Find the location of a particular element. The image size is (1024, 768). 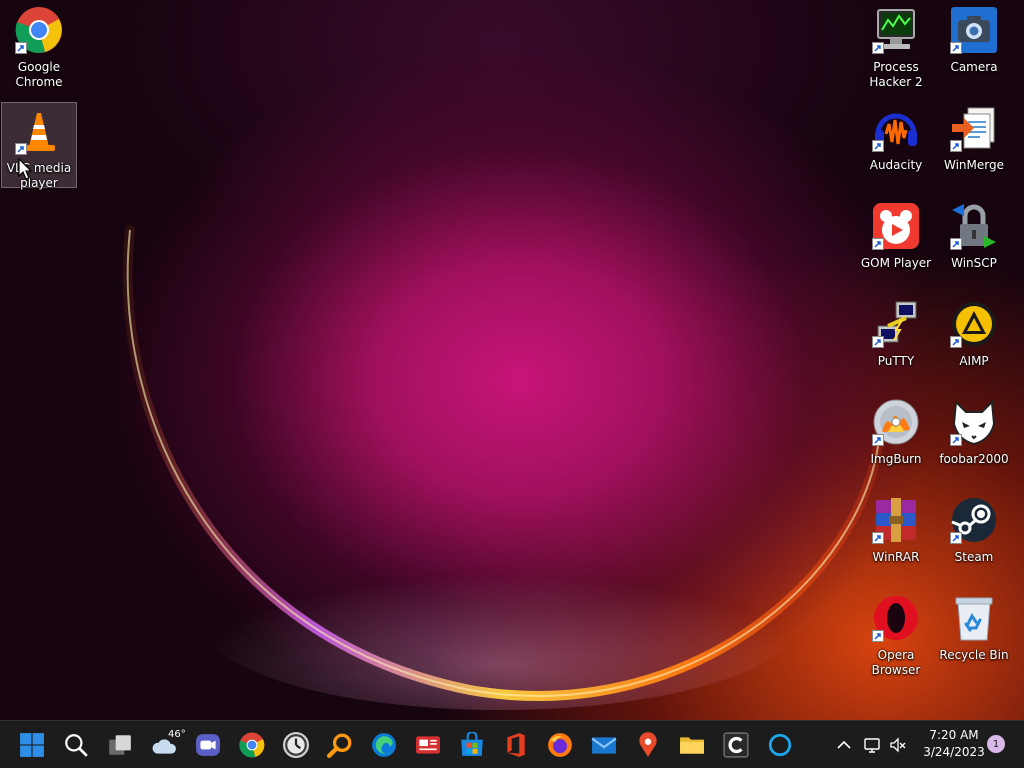

desktop-icon-recycle-bin: Recycle Bin is located at coordinates (974, 633).